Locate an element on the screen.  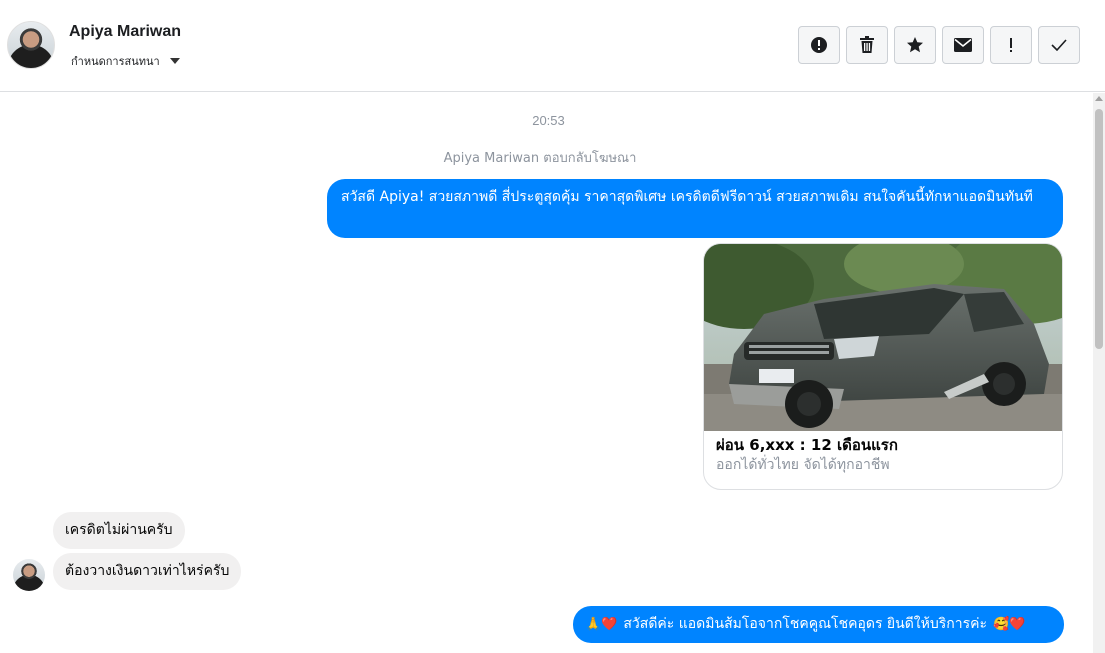
envelope-icon is located at coordinates (963, 45).